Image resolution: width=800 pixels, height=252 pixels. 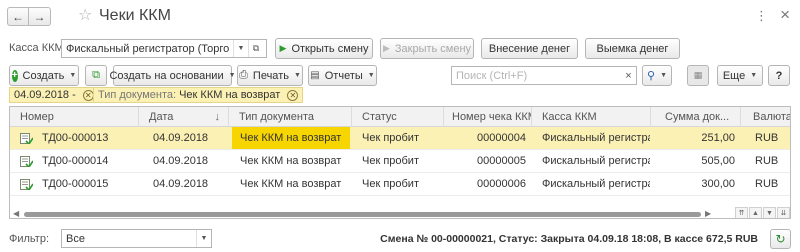 I want to click on close-shift-button: ▶ Закрыть смену, so click(x=427, y=48).